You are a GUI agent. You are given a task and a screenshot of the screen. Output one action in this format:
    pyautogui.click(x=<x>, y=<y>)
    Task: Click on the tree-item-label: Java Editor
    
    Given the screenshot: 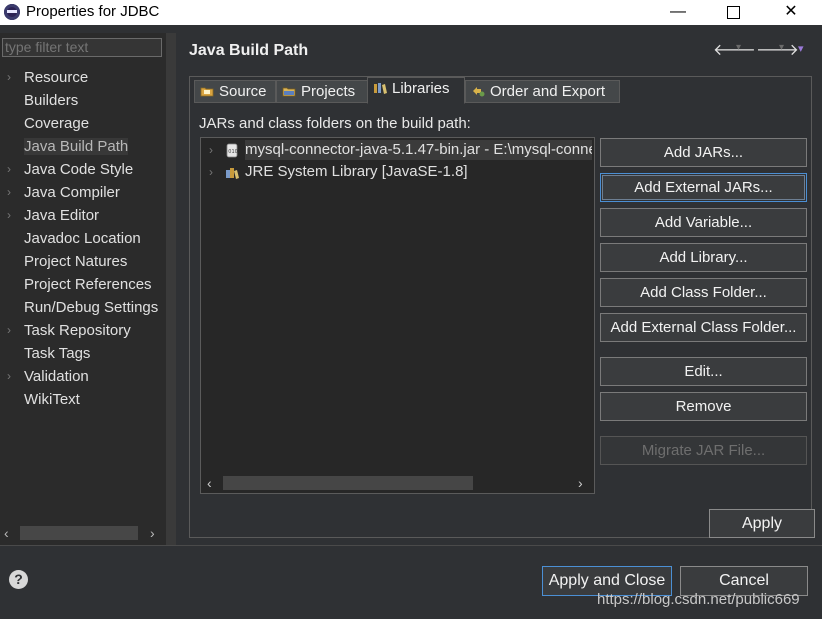 What is the action you would take?
    pyautogui.click(x=62, y=215)
    